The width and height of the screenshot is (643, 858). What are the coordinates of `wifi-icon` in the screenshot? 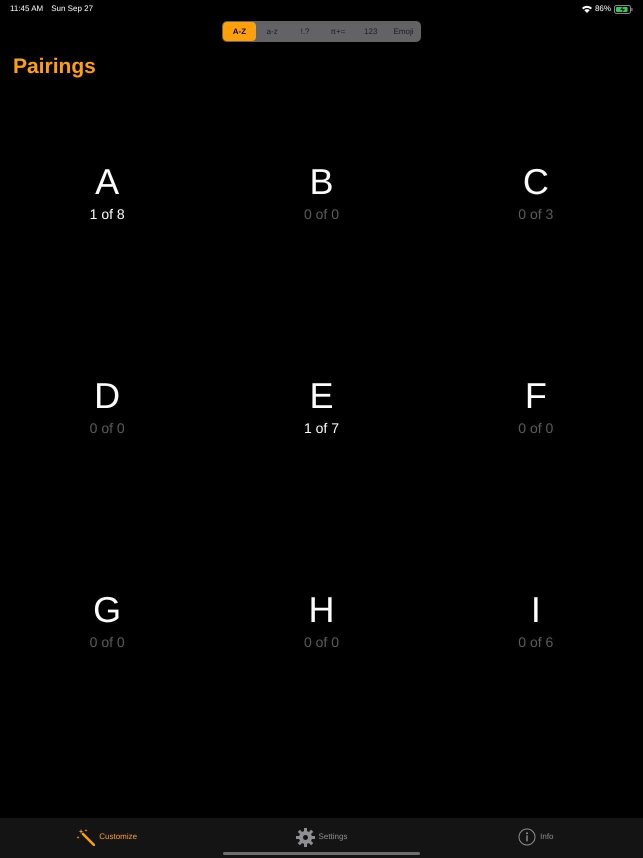 It's located at (587, 9).